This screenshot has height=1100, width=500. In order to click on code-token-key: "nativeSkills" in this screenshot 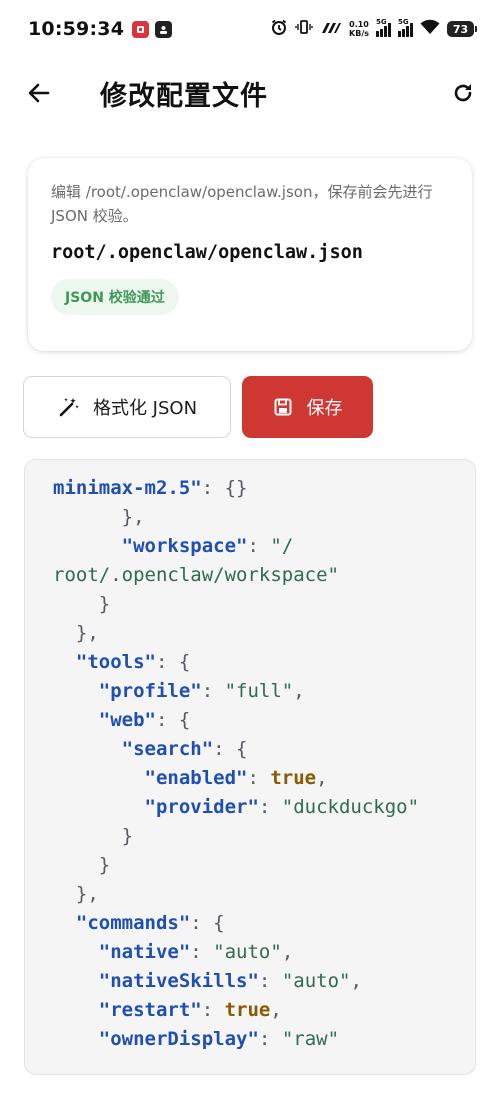, I will do `click(178, 981)`.